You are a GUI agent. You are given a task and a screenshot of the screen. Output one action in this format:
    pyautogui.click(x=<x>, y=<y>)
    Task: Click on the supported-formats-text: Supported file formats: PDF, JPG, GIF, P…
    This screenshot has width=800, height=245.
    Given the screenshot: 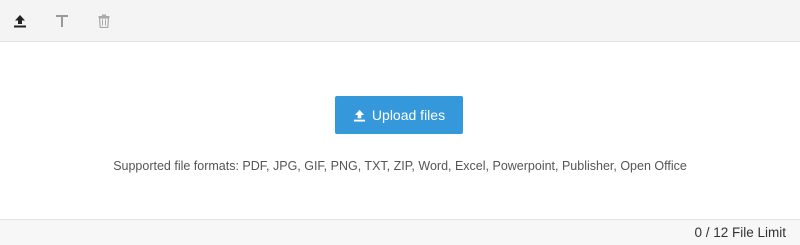 What is the action you would take?
    pyautogui.click(x=400, y=166)
    